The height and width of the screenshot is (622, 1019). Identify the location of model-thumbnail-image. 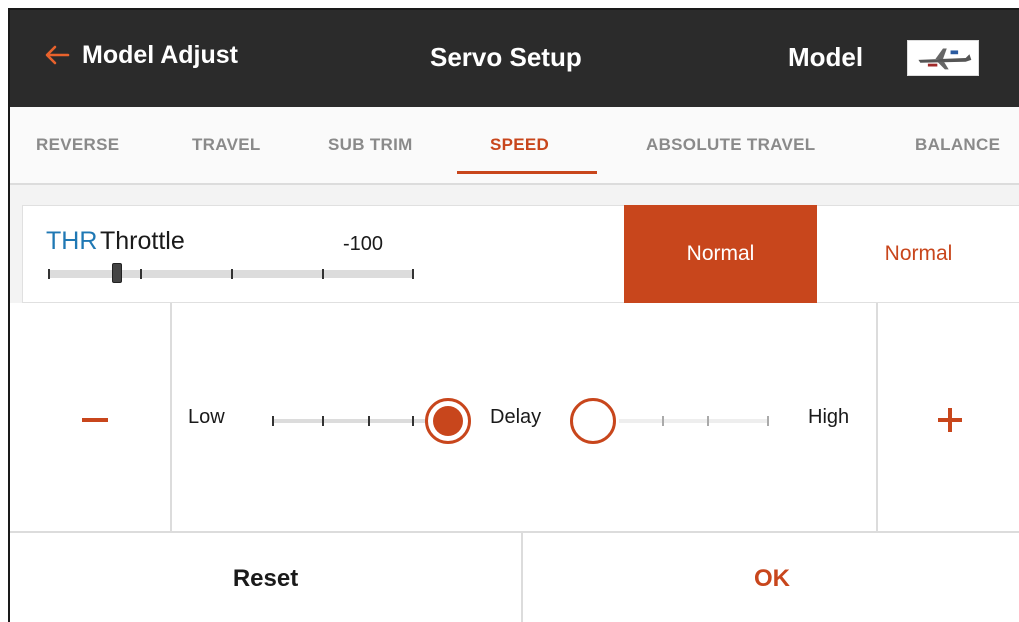
(943, 58).